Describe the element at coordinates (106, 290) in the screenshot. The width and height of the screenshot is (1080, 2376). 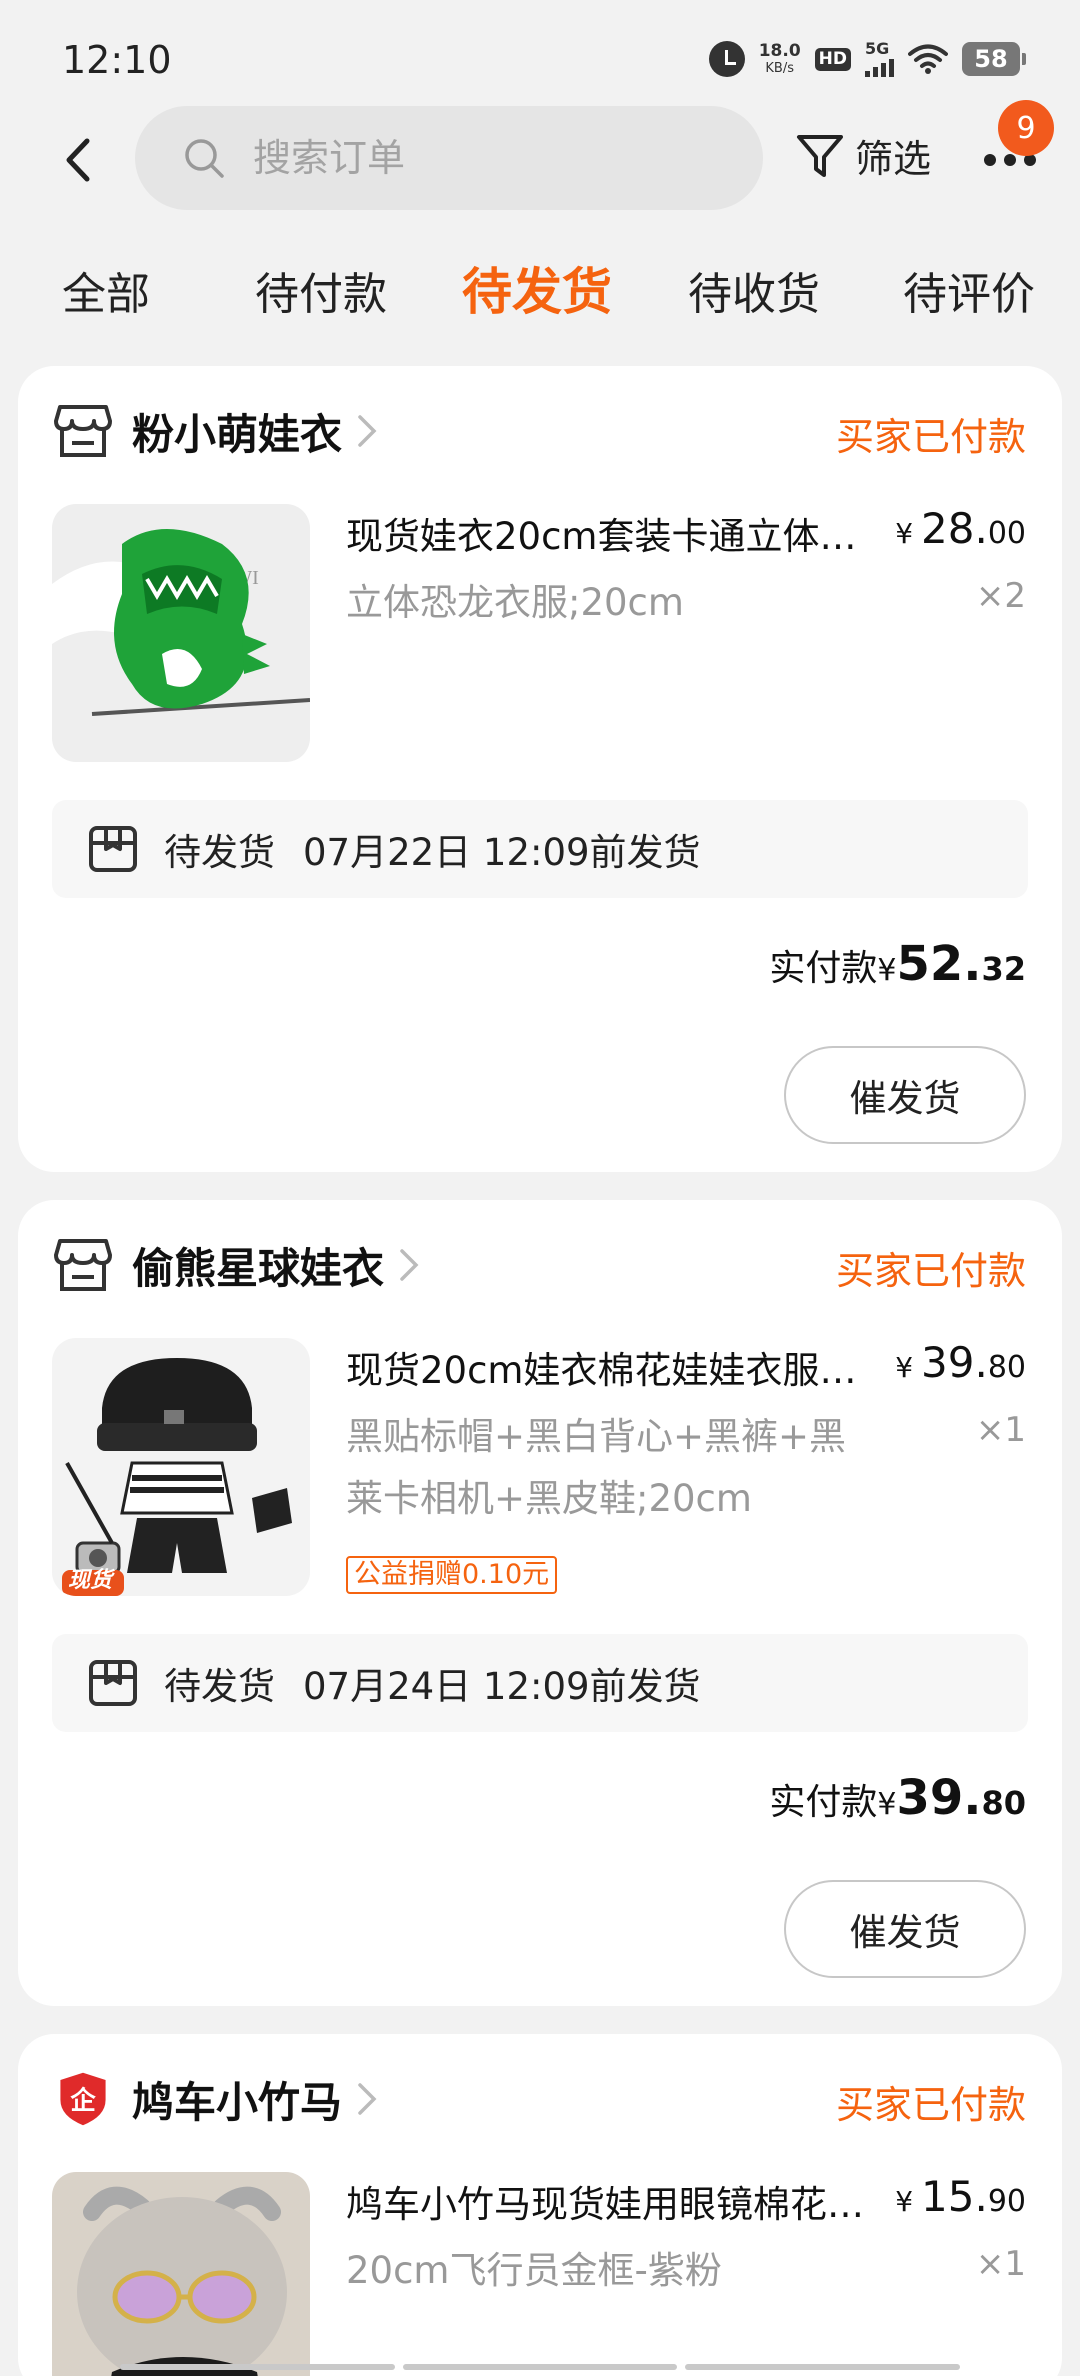
I see `tab-all: 全部` at that location.